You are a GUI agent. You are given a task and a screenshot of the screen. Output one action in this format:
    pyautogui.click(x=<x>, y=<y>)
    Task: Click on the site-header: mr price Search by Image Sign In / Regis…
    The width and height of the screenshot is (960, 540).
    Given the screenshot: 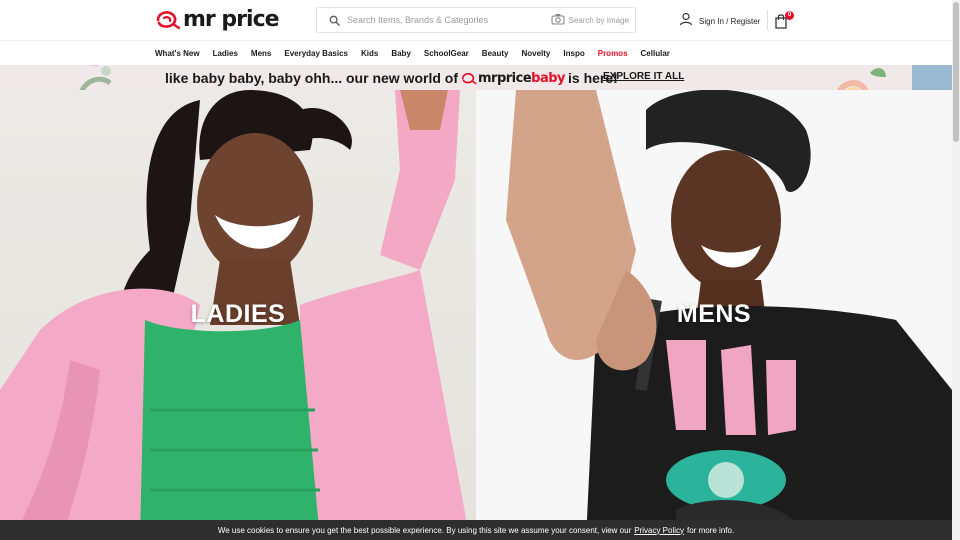 What is the action you would take?
    pyautogui.click(x=476, y=20)
    